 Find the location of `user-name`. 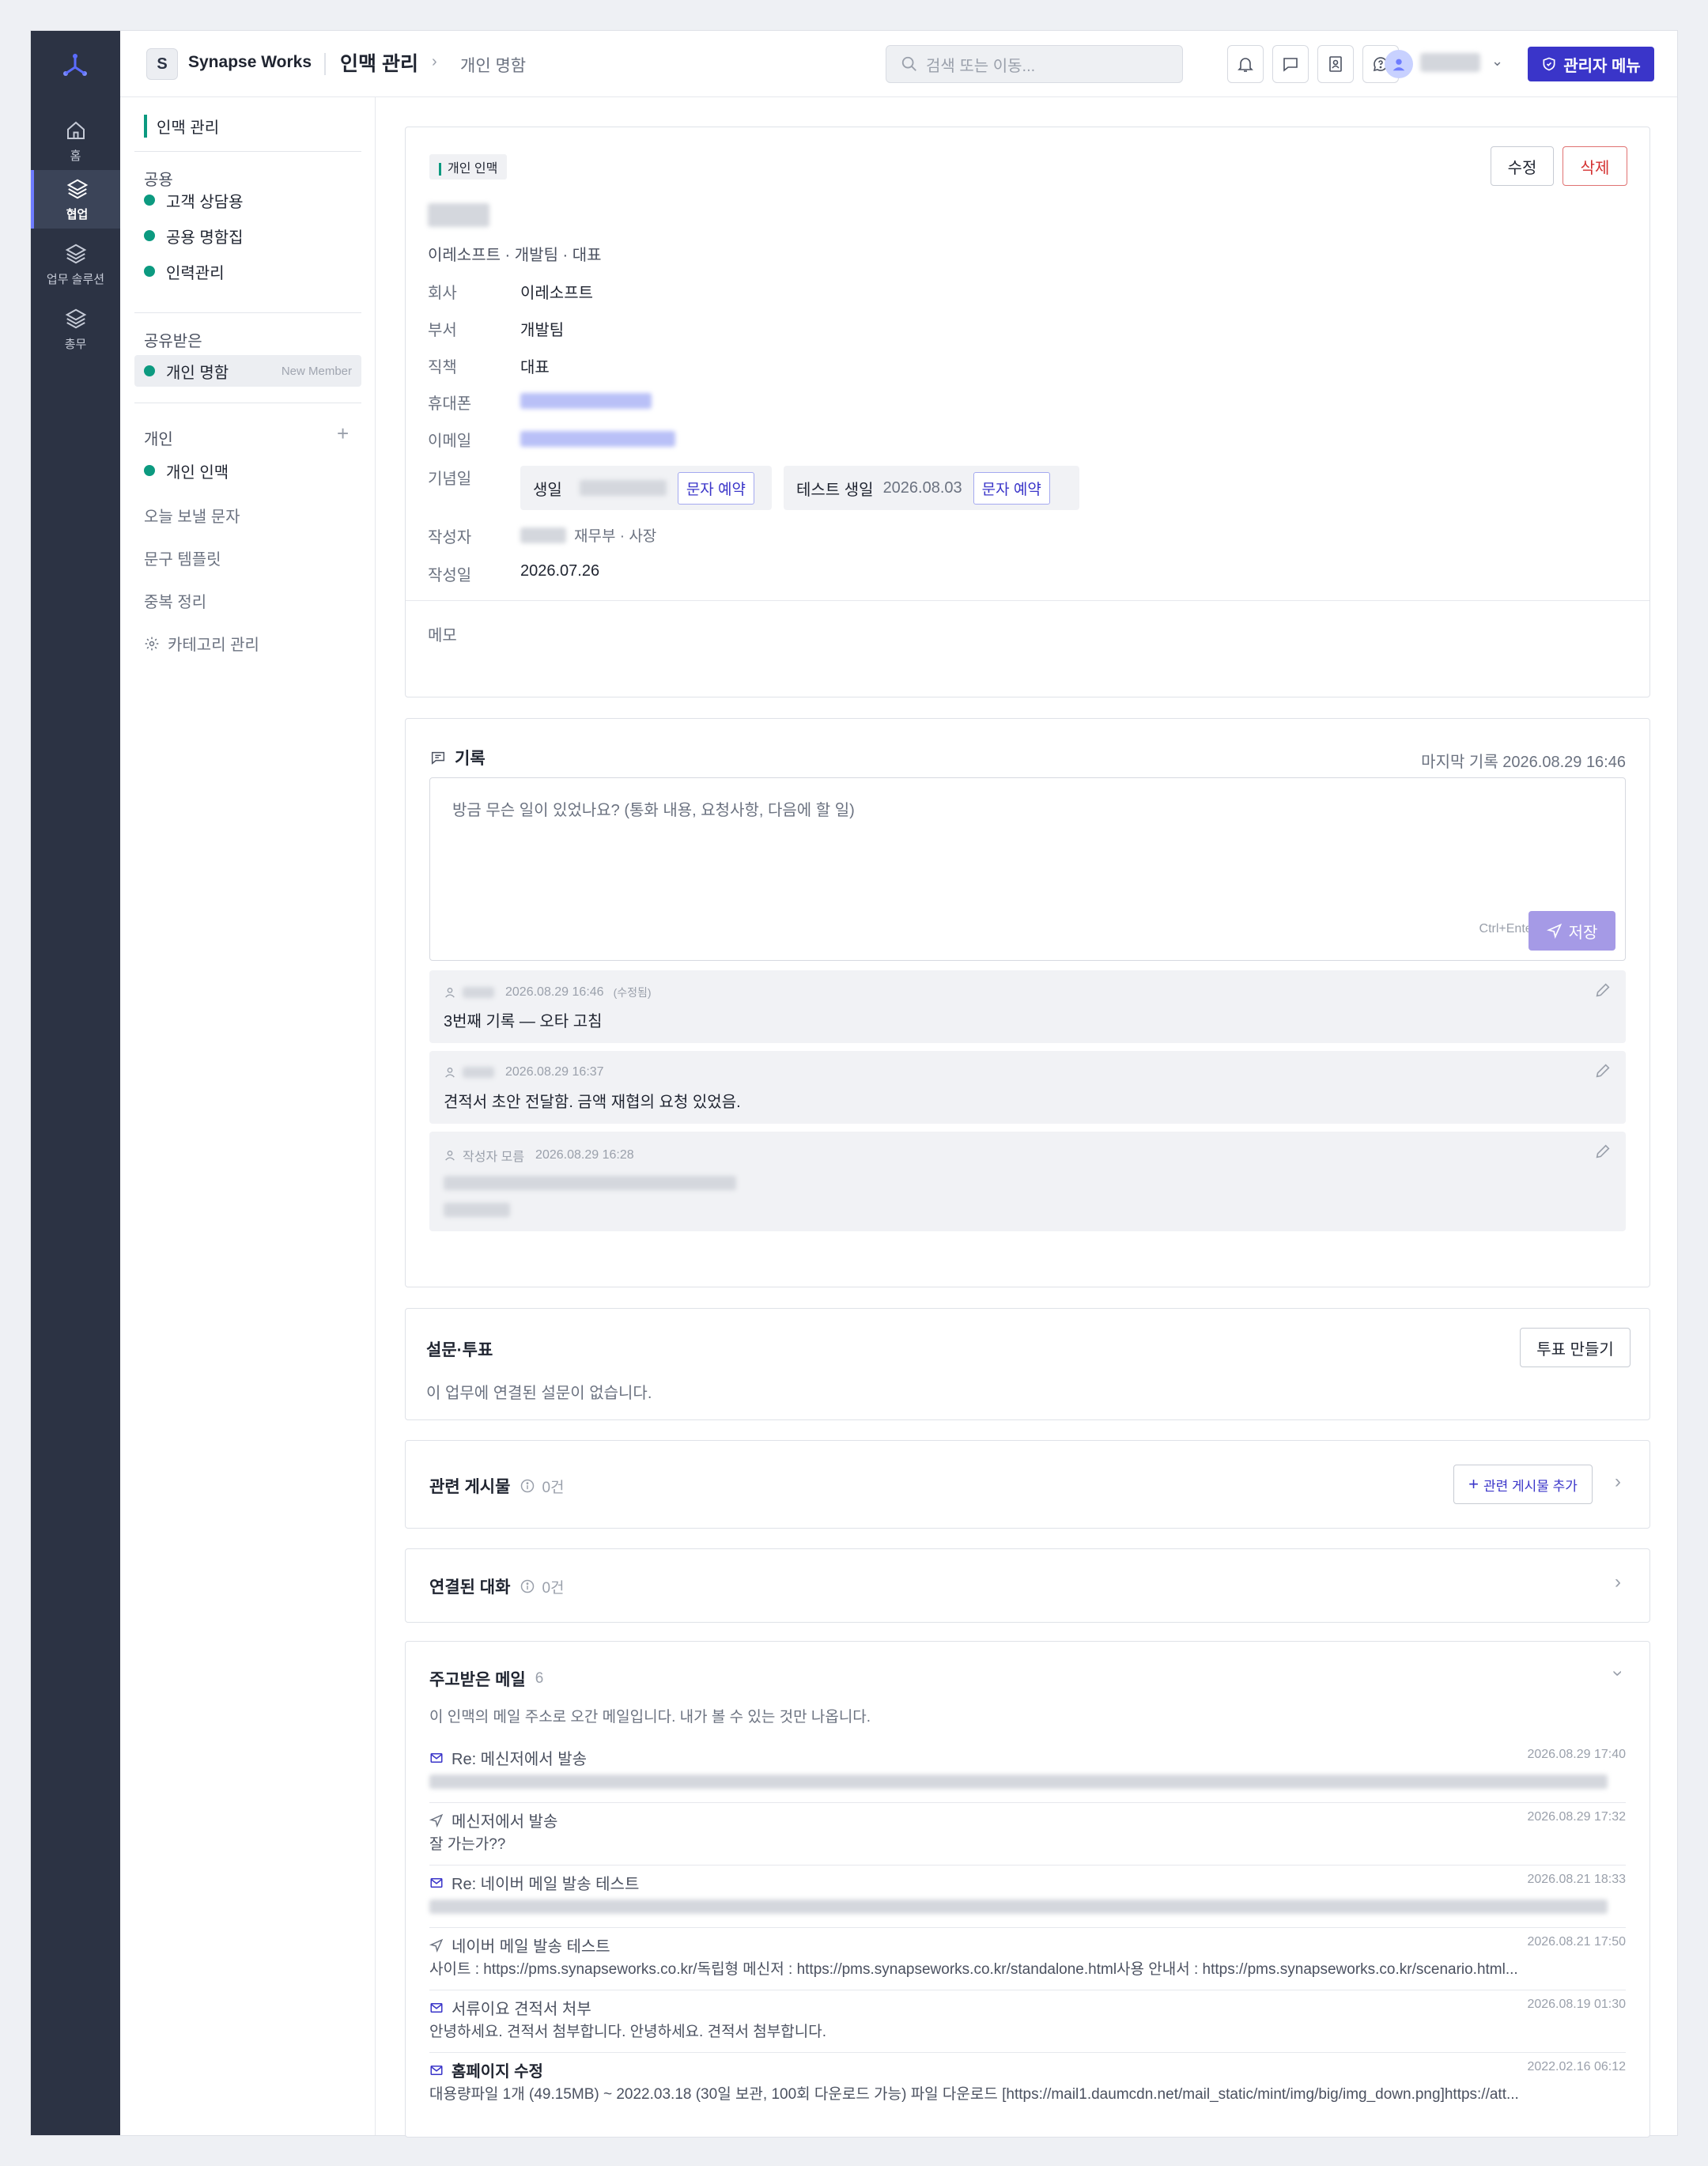

user-name is located at coordinates (1450, 62).